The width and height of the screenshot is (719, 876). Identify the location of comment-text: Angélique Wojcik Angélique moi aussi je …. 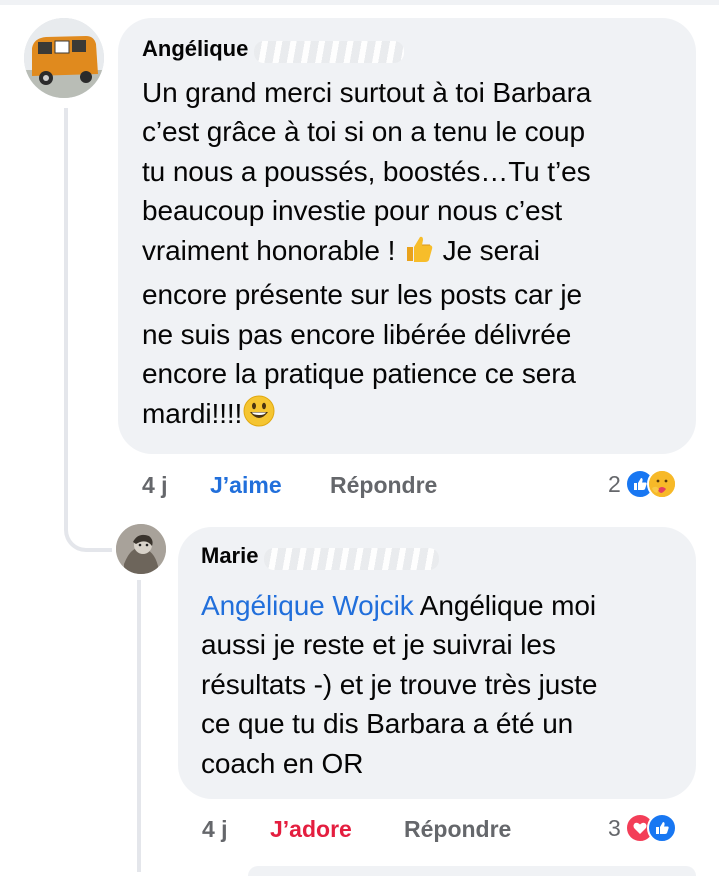
(438, 685).